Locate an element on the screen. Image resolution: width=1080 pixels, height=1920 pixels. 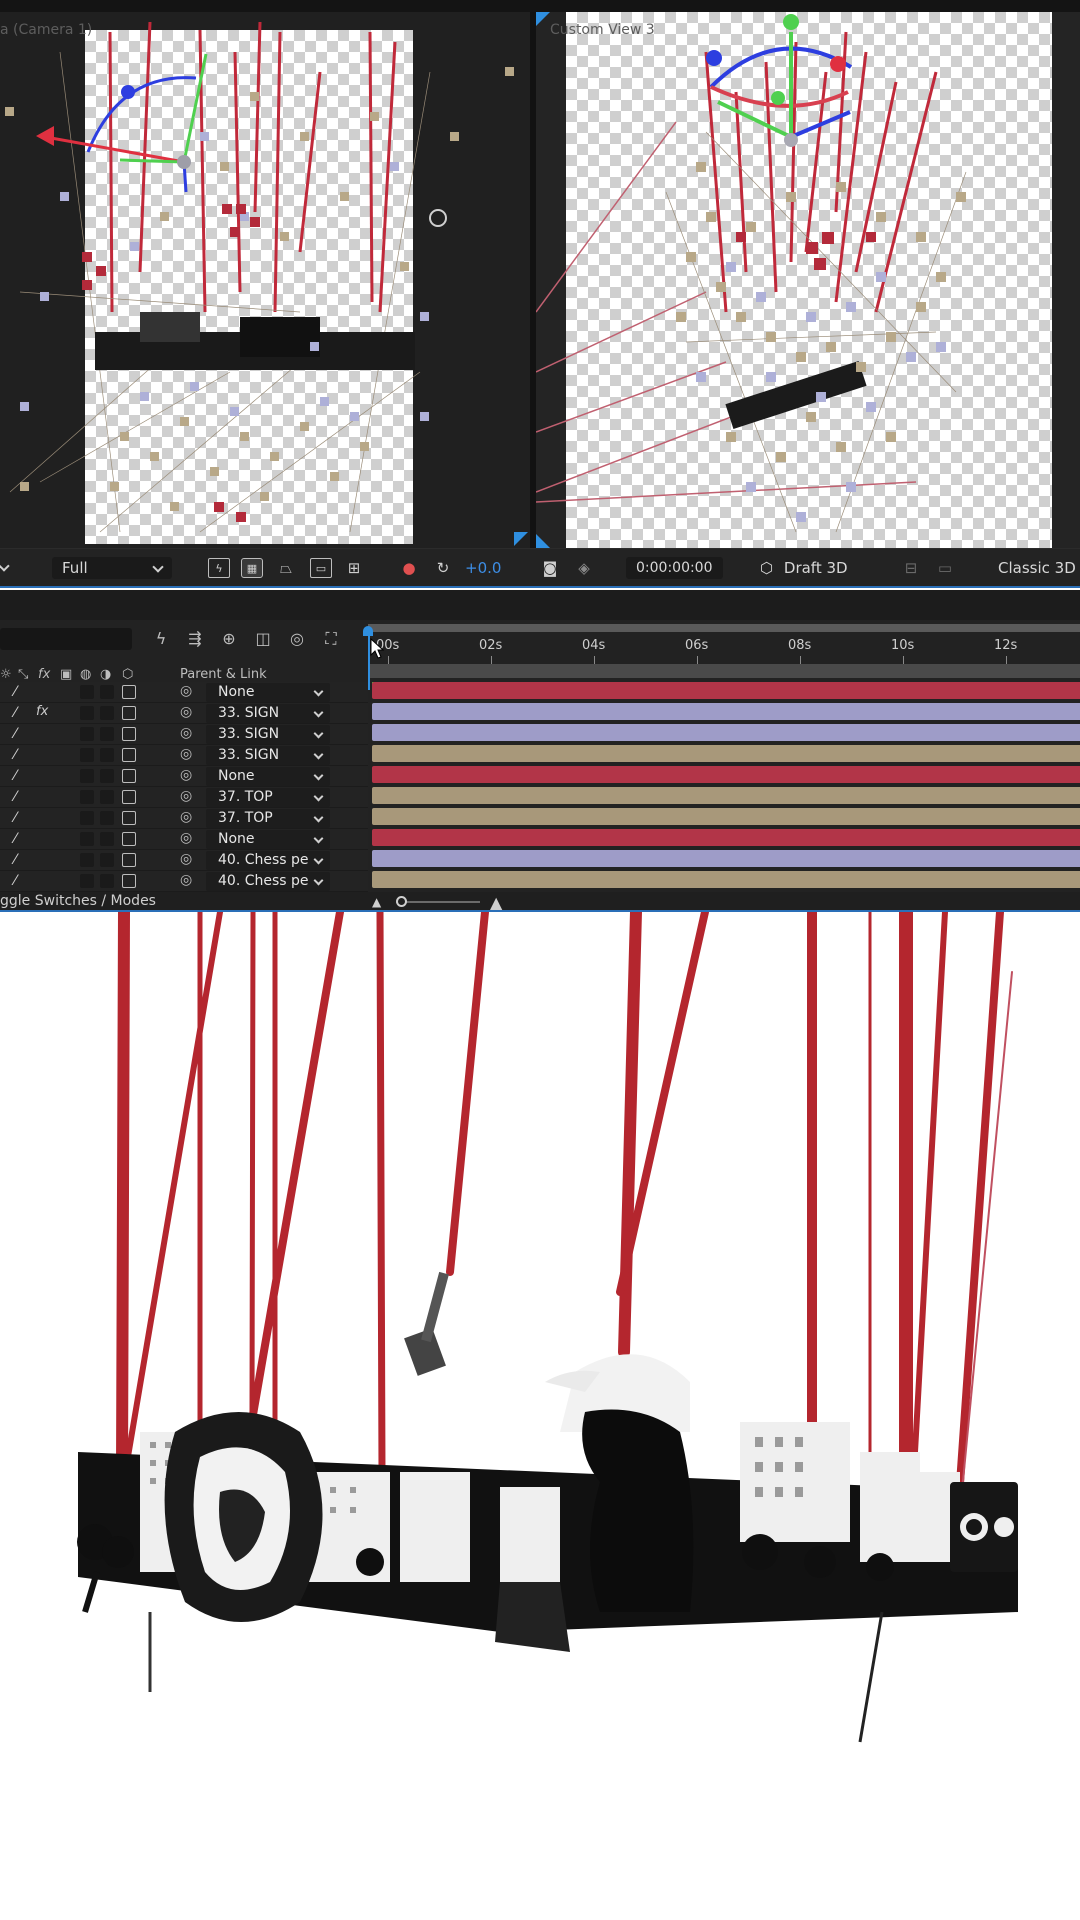
fast-previews-icon: ϟ is located at coordinates (219, 568).